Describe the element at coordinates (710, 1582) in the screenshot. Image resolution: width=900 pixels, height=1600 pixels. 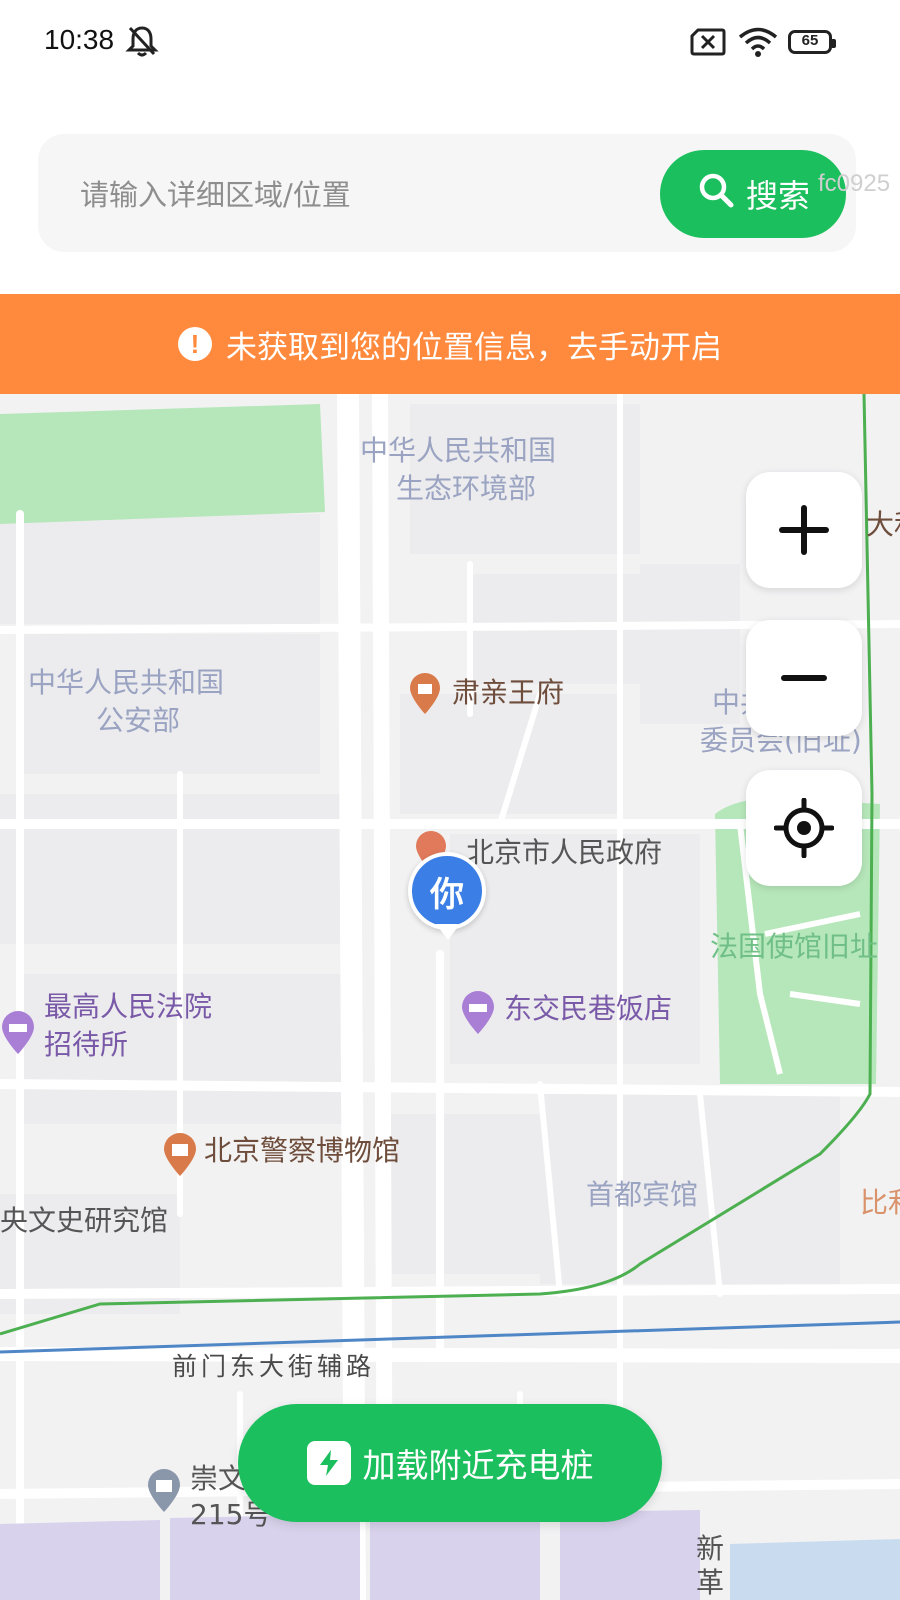
I see `map-label-xin-line2: 革` at that location.